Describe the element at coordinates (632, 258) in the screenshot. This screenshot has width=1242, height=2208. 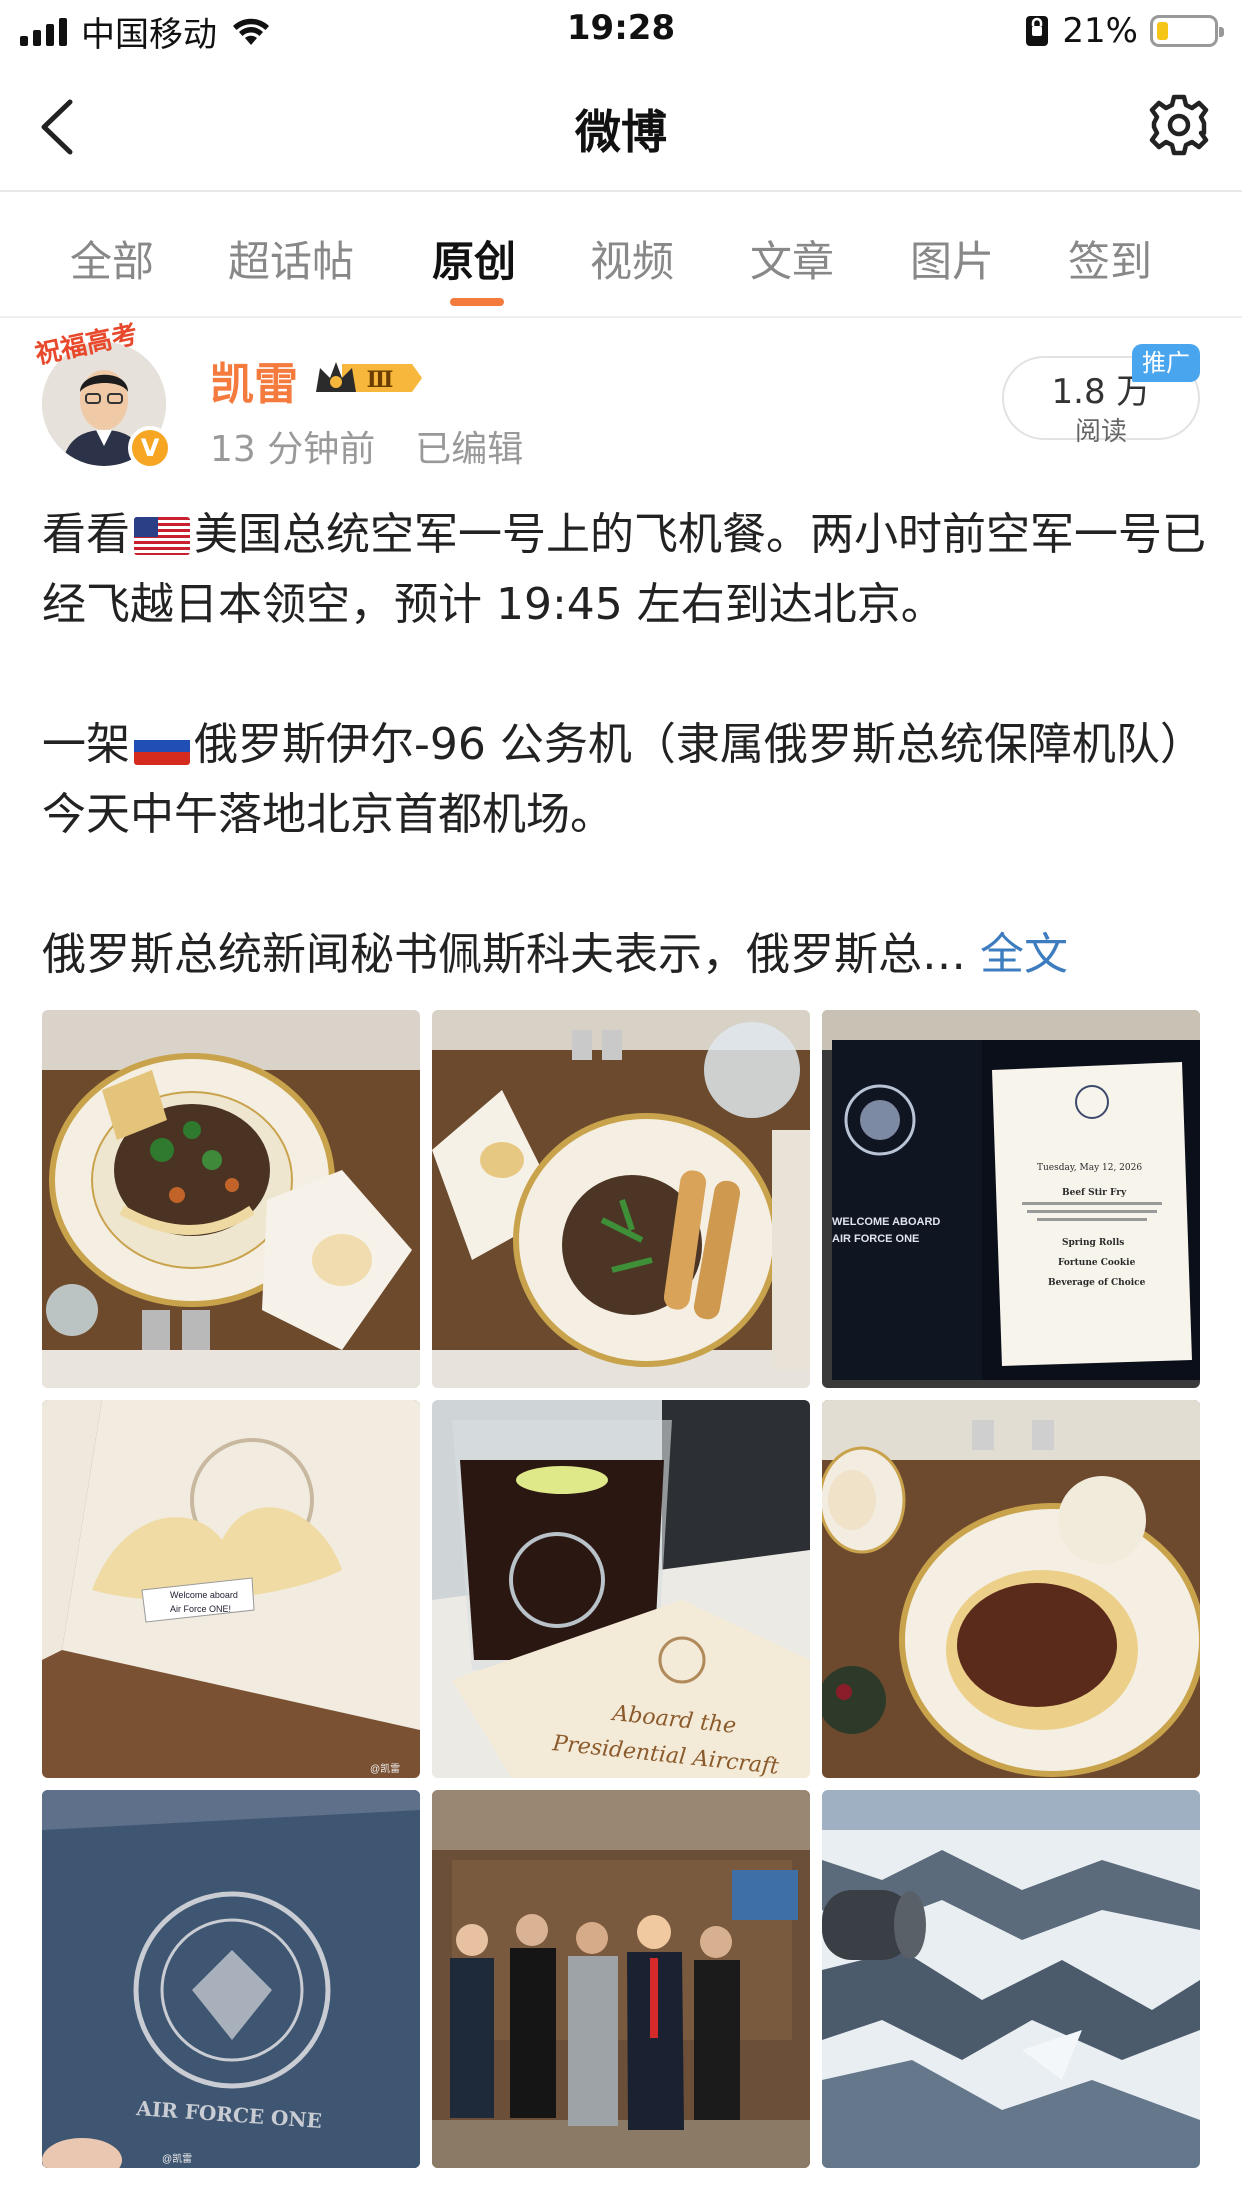
I see `tab-video: 视频` at that location.